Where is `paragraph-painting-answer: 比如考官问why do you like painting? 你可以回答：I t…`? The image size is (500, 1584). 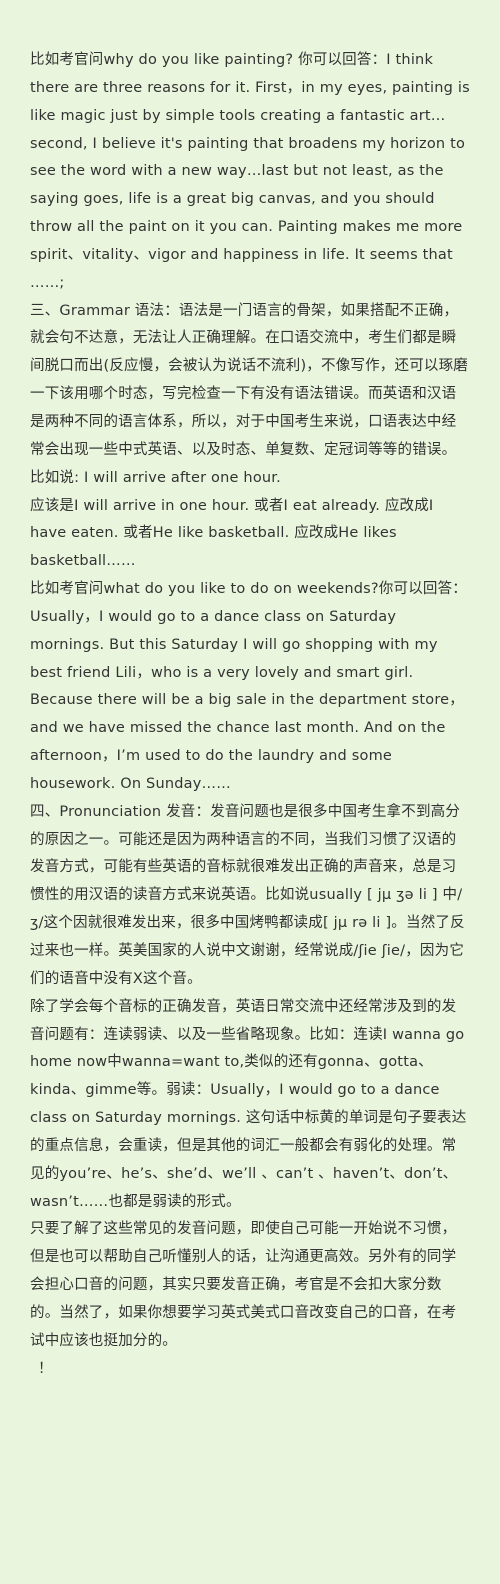
paragraph-painting-answer: 比如考官问why do you like painting? 你可以回答：I t… is located at coordinates (250, 171).